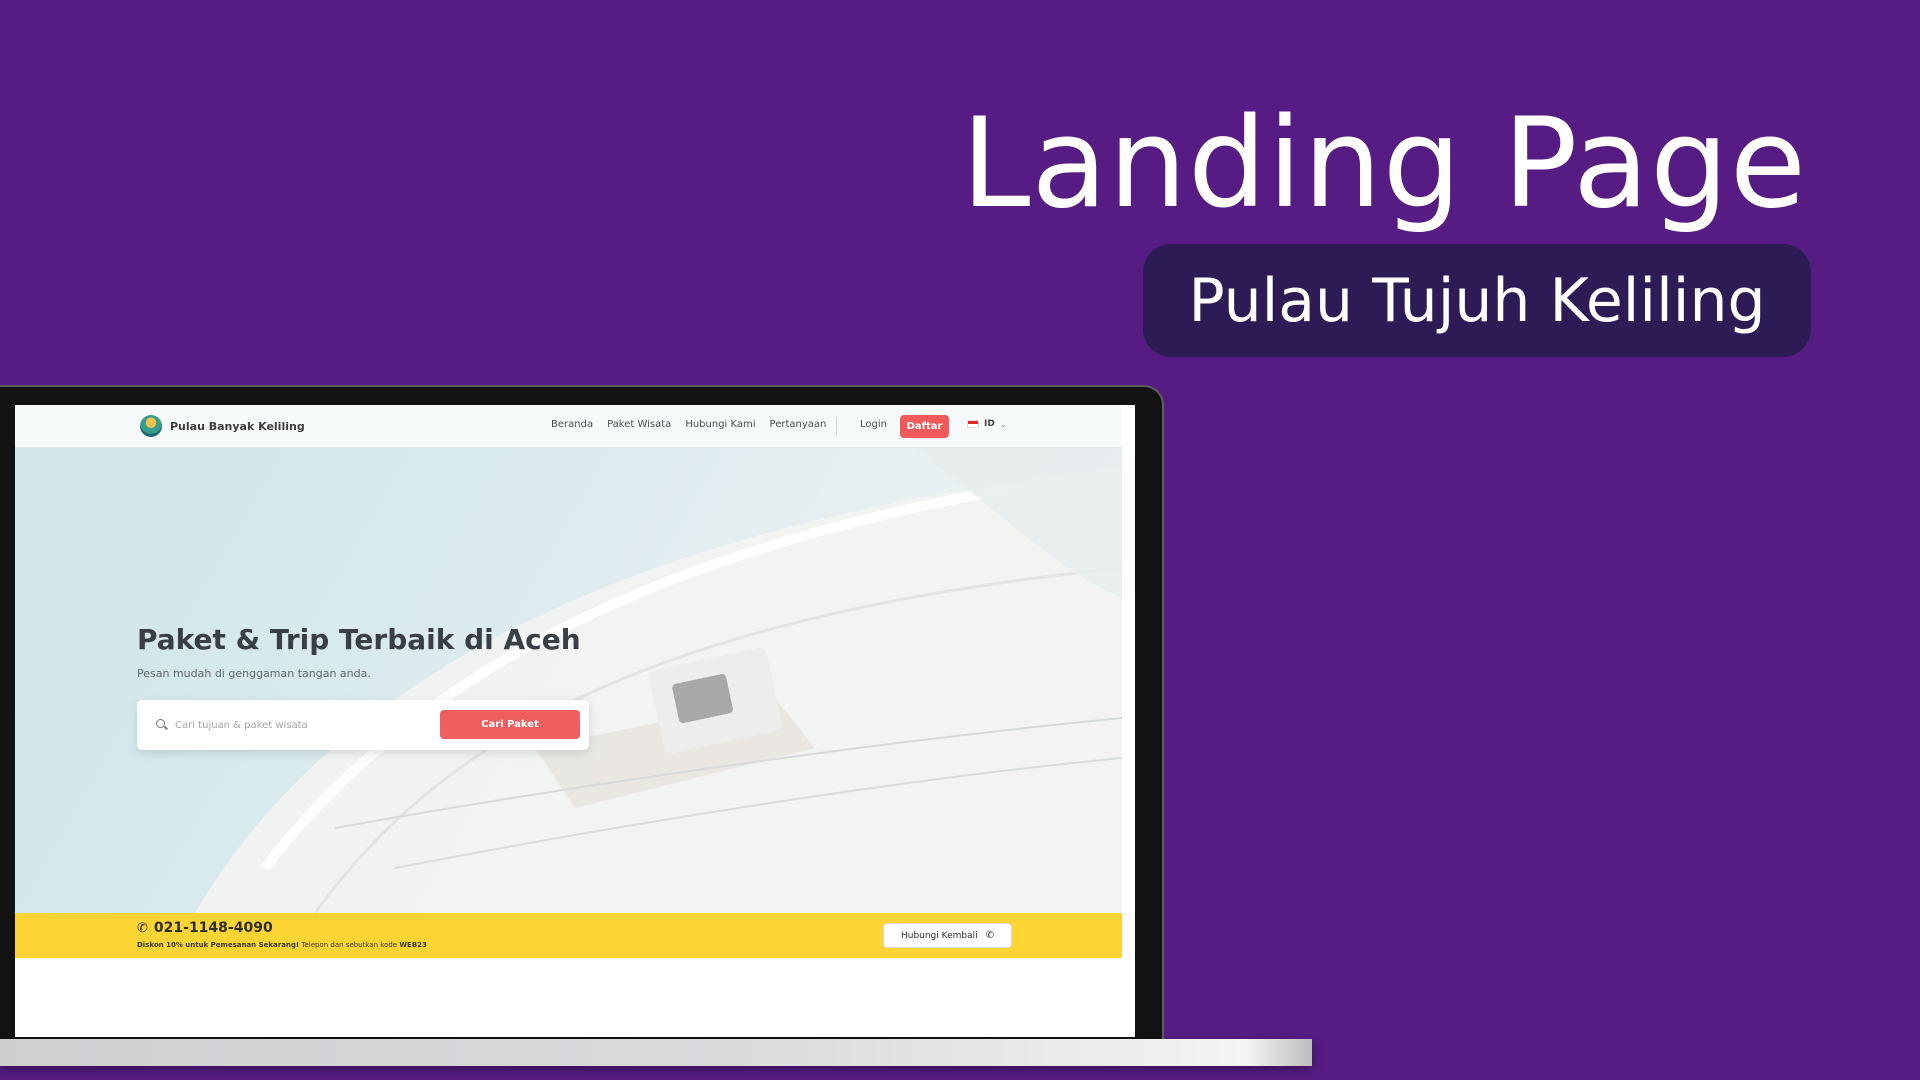 Image resolution: width=1920 pixels, height=1080 pixels. I want to click on login-link: Login, so click(873, 424).